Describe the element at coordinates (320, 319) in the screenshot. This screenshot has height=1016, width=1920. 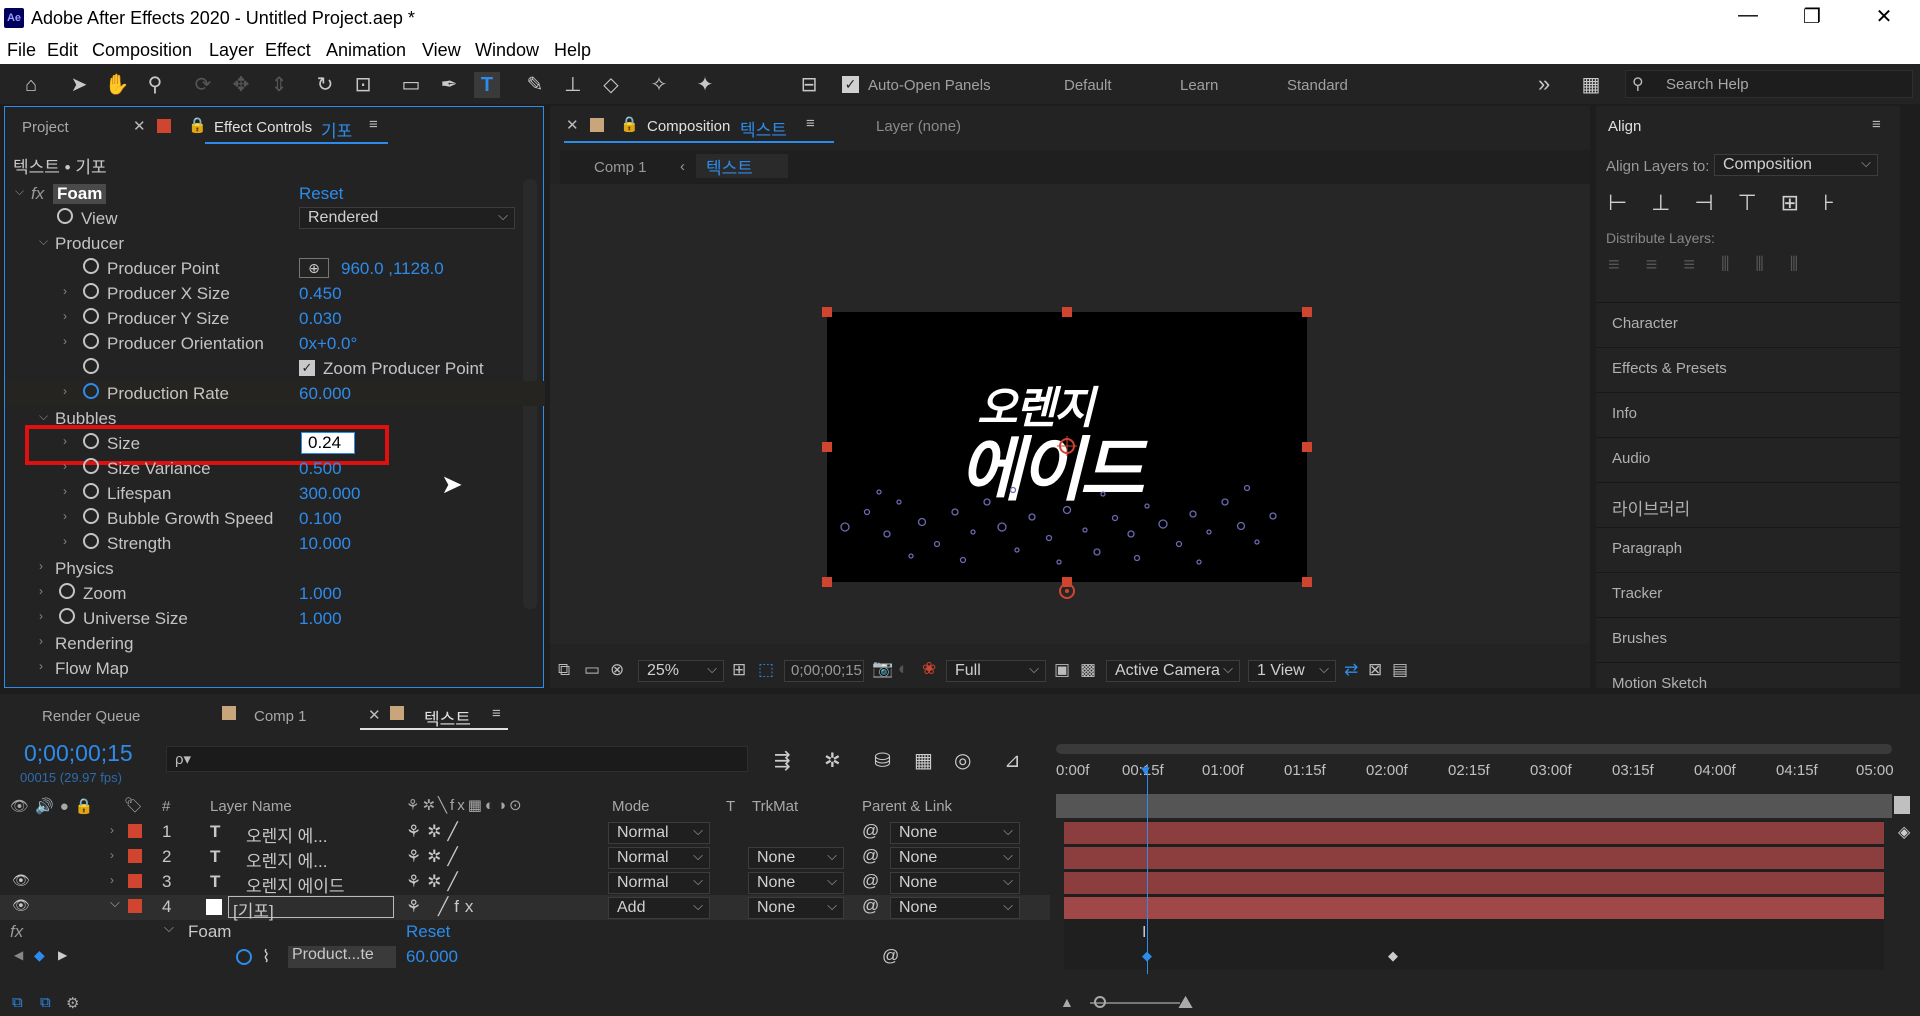
I see `prop-value: 0.030` at that location.